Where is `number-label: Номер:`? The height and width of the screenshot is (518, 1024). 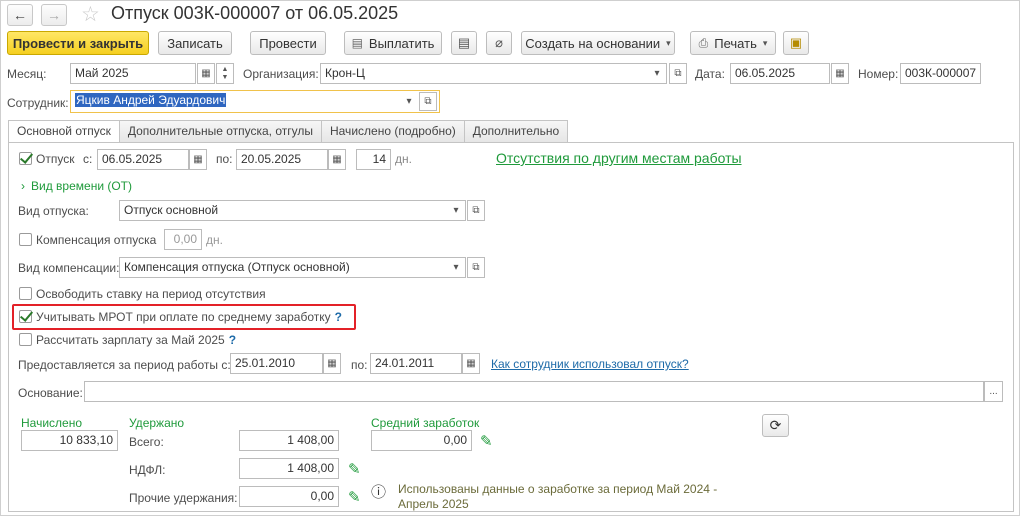
number-label: Номер: is located at coordinates (878, 74).